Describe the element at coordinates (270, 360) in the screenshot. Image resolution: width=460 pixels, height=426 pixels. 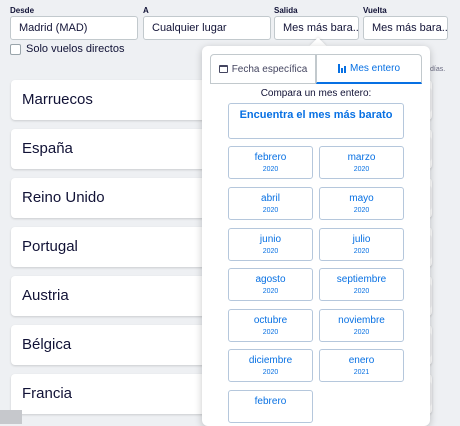
I see `month-name: diciembre` at that location.